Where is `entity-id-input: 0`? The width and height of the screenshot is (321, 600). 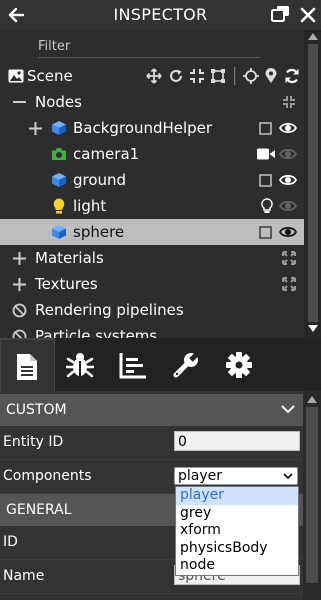
entity-id-input: 0 is located at coordinates (237, 441).